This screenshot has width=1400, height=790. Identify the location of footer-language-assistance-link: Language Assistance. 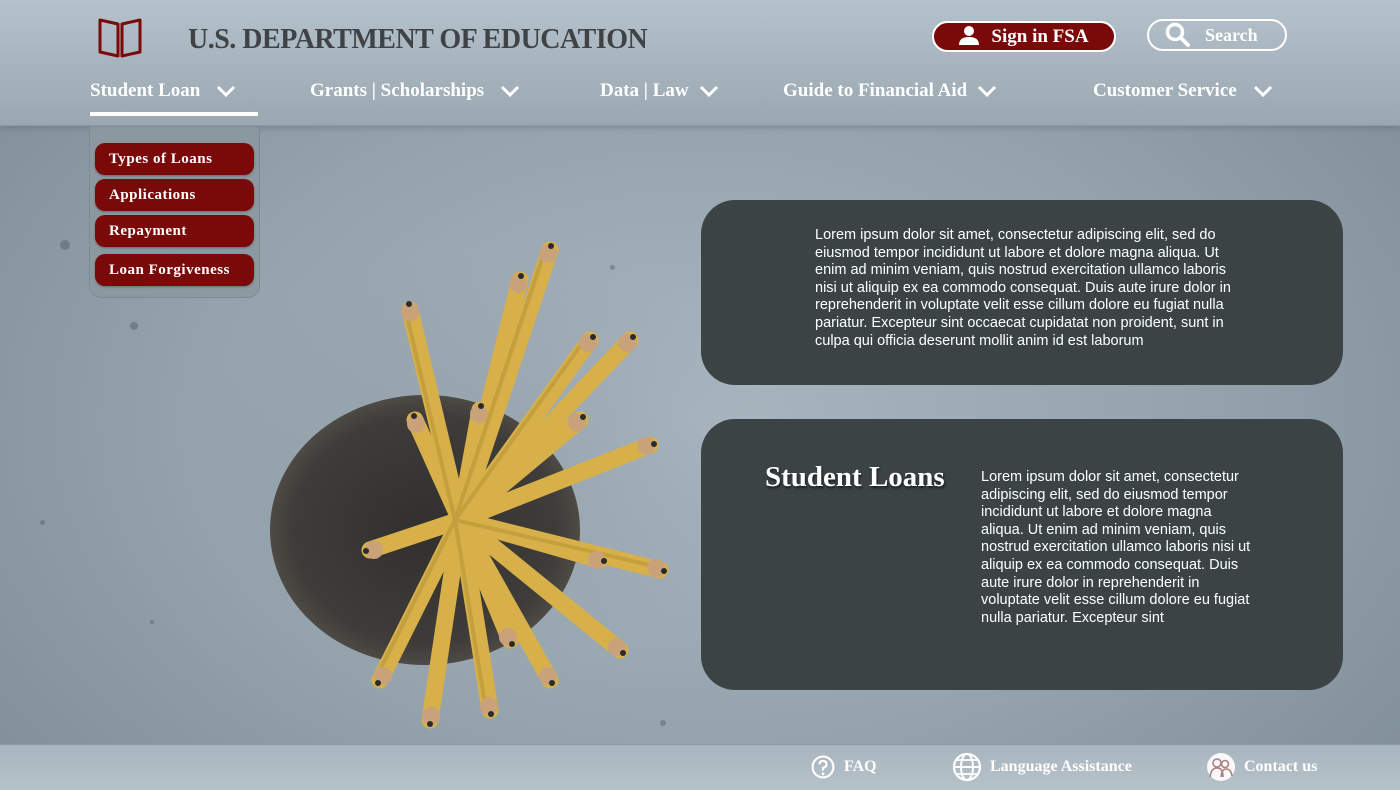
(1042, 767).